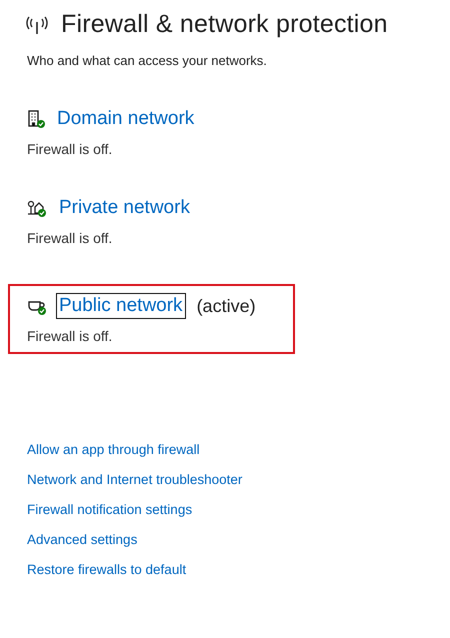 Image resolution: width=450 pixels, height=638 pixels. What do you see at coordinates (109, 509) in the screenshot?
I see `settings-link: Firewall notification settings` at bounding box center [109, 509].